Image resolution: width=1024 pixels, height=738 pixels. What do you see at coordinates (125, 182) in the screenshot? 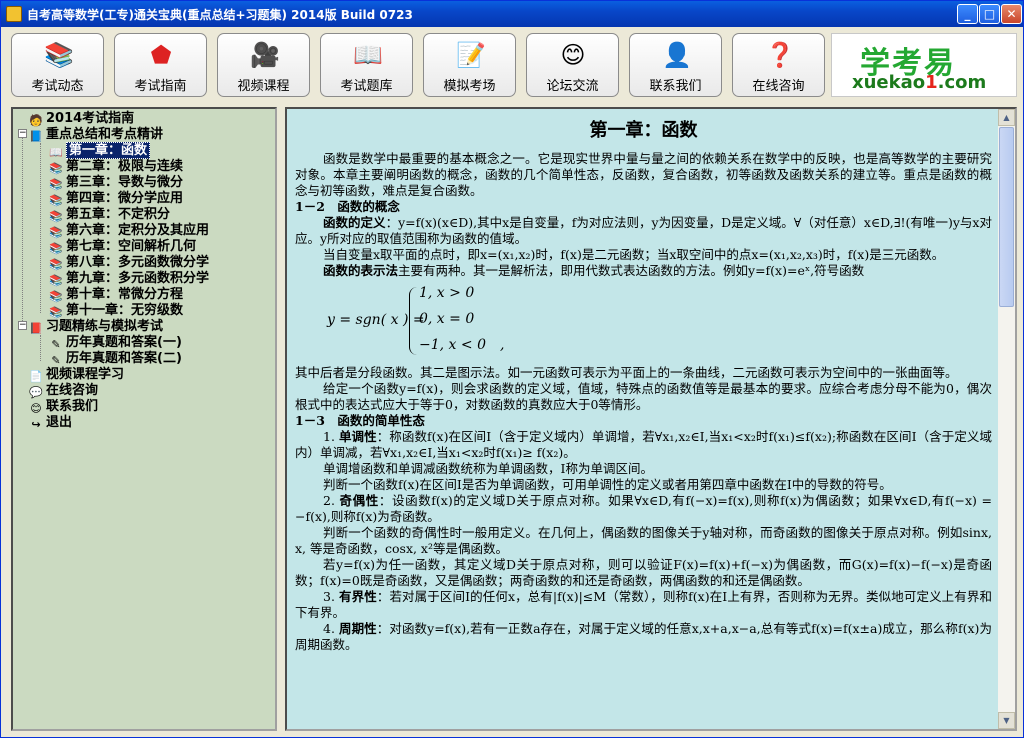
I see `tree-item-label: 第三章：导数与微分` at bounding box center [125, 182].